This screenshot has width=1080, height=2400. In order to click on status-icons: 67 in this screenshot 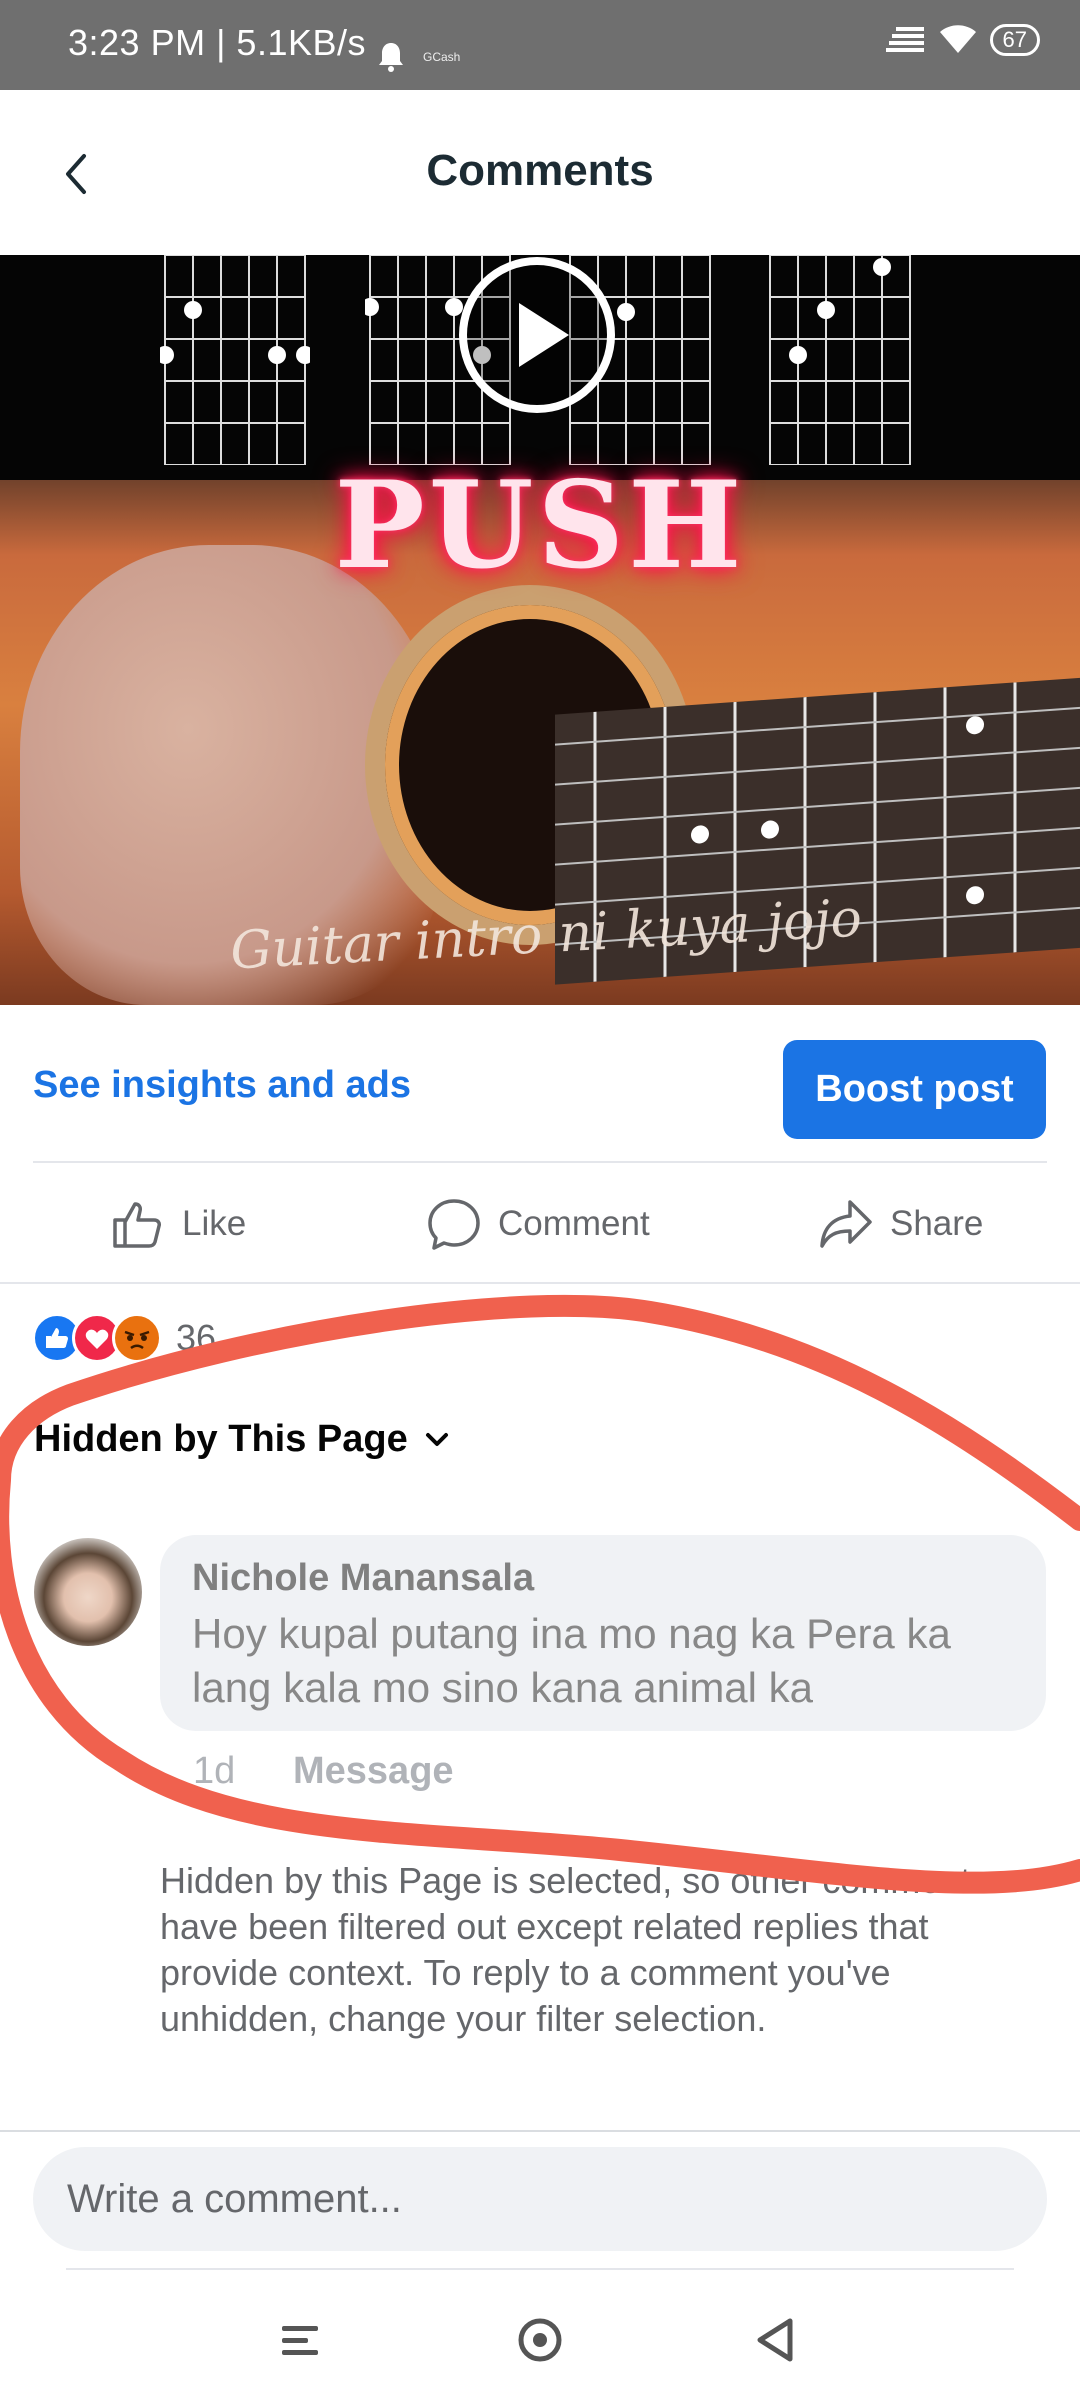, I will do `click(962, 40)`.